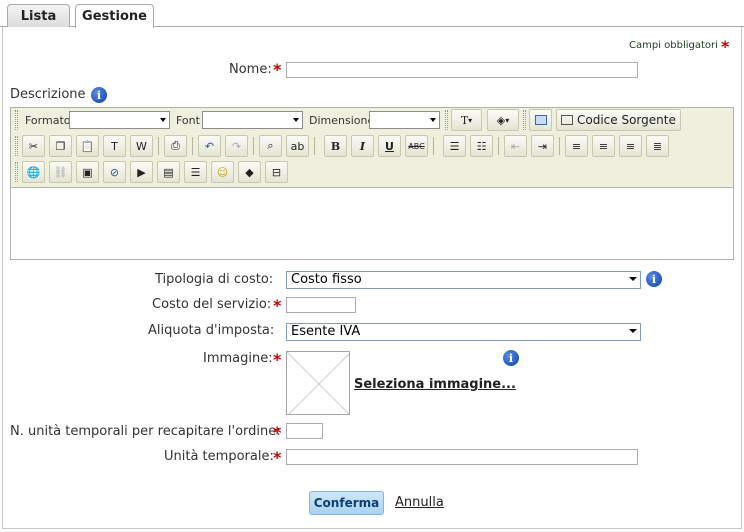  Describe the element at coordinates (33, 172) in the screenshot. I see `link-icon: 🌐` at that location.